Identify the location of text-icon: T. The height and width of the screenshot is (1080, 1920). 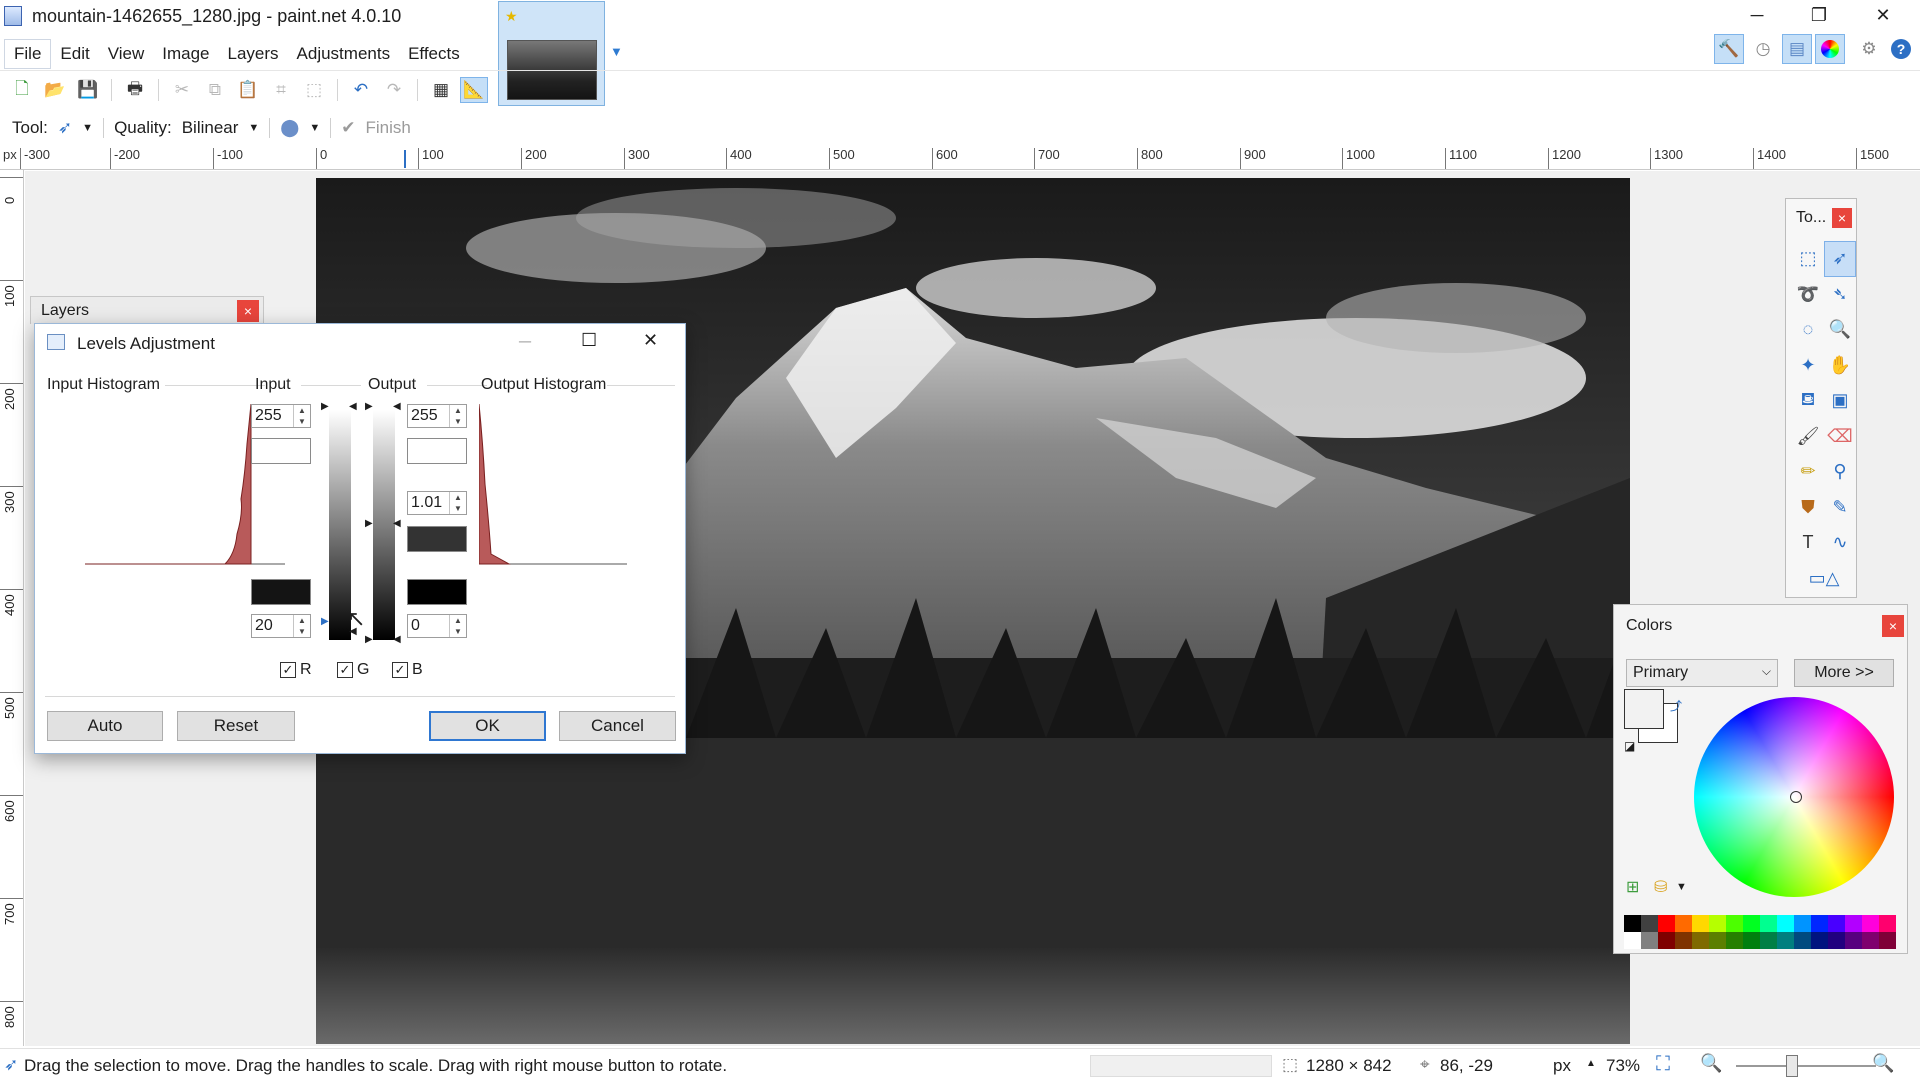
(1808, 543).